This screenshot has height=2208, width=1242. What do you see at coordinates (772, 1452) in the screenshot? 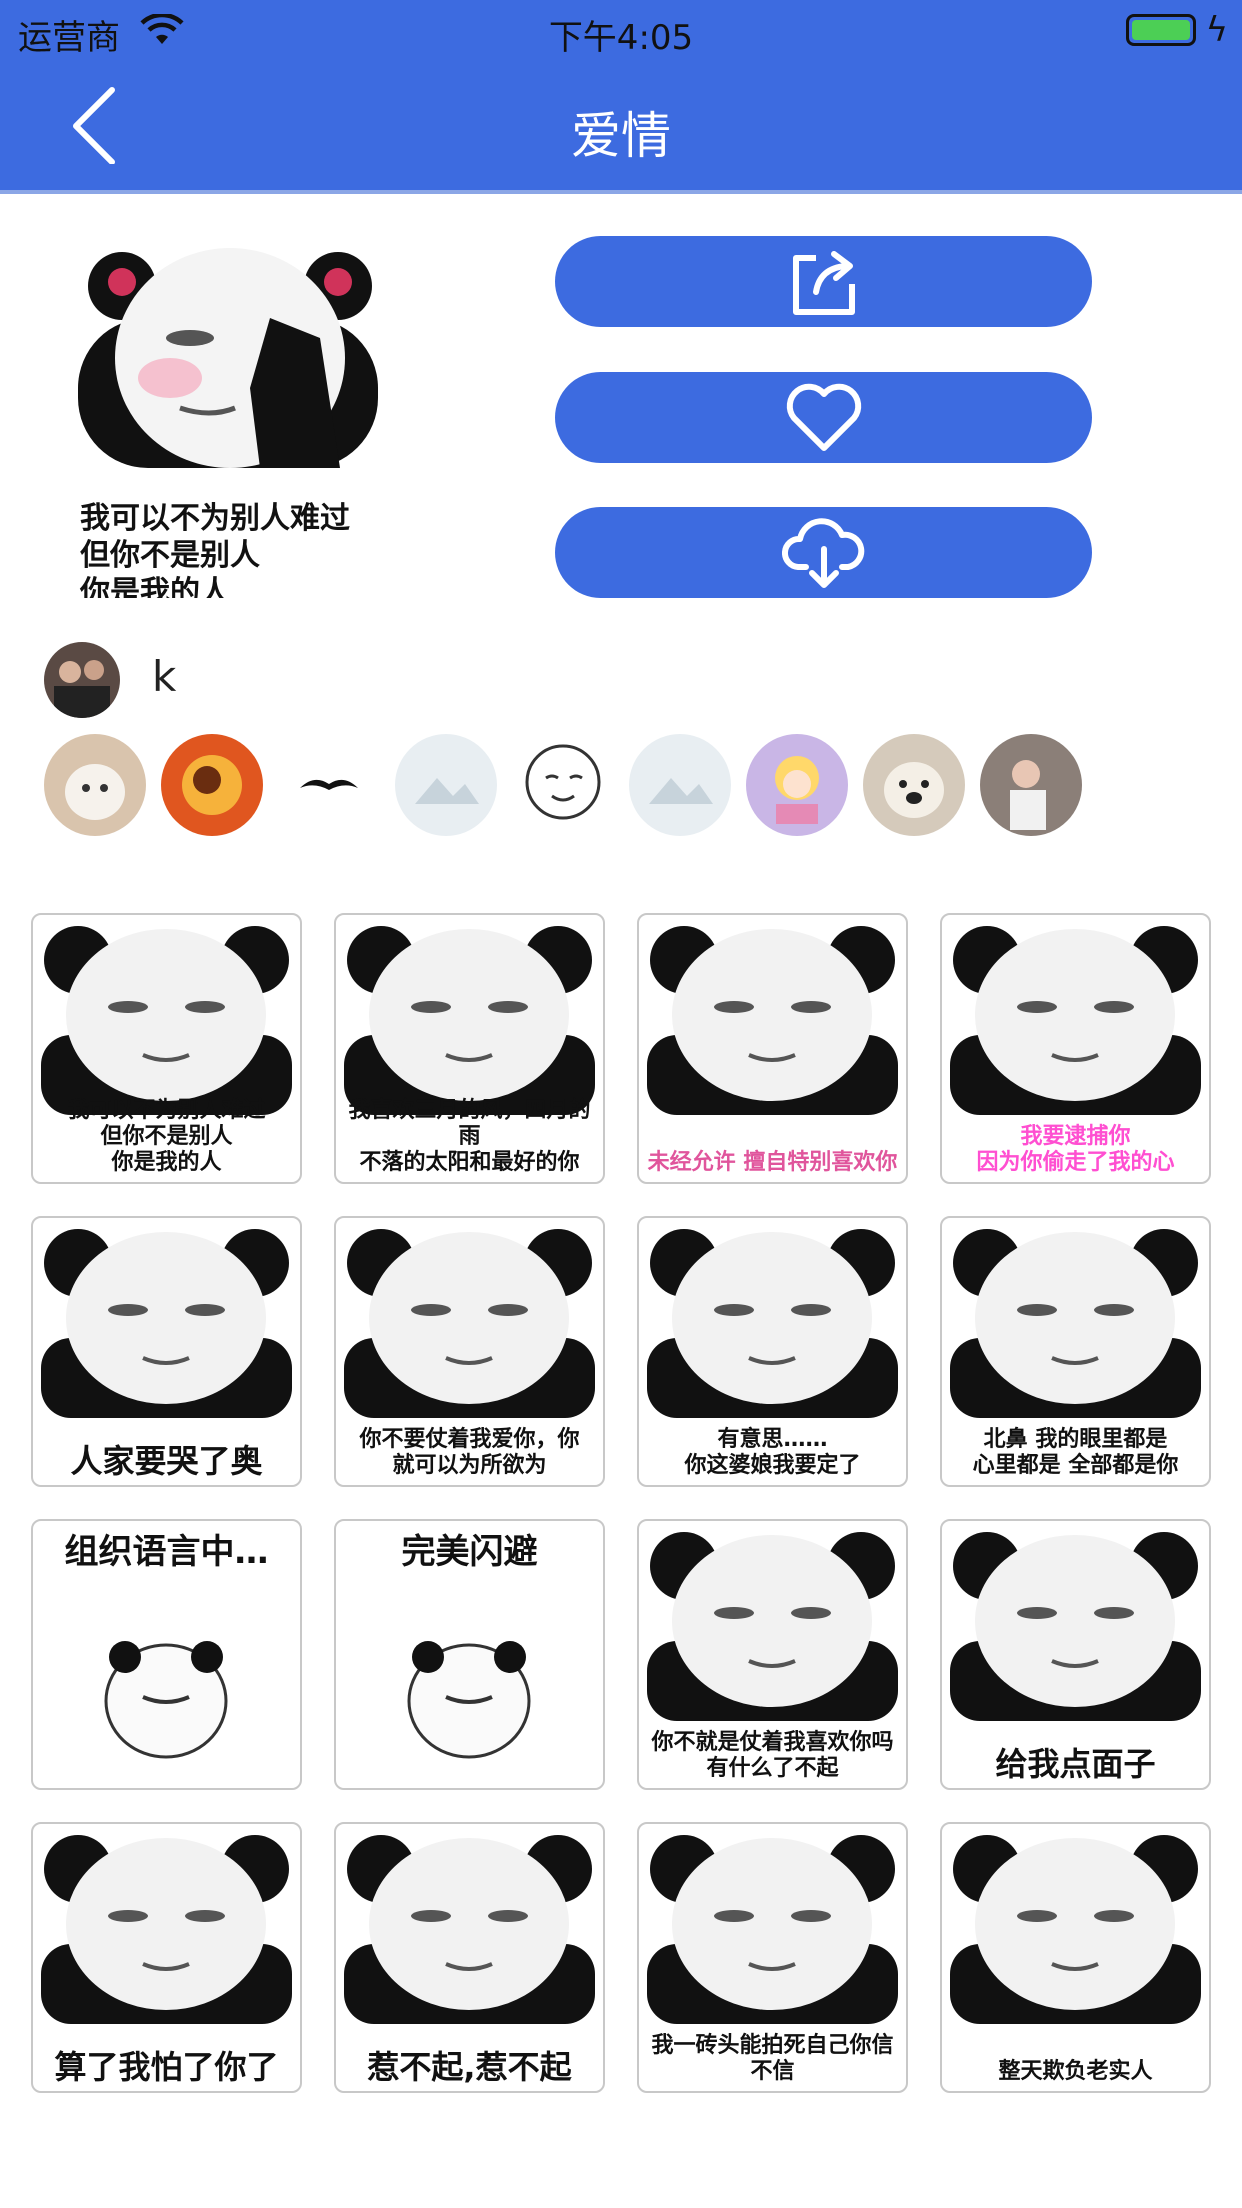
I see `sticker-caption: 有意思…… 你这婆娘我要定了` at bounding box center [772, 1452].